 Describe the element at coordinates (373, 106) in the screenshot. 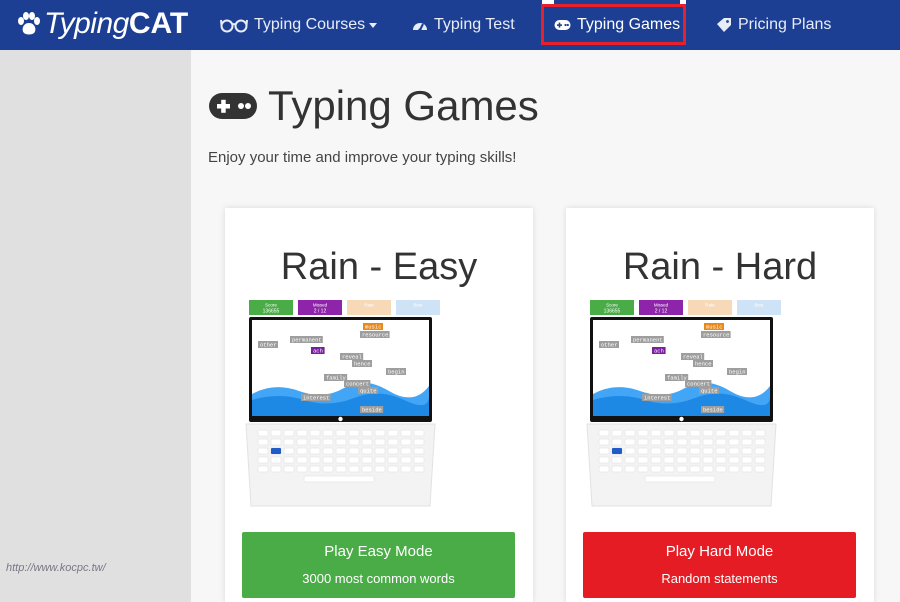

I see `page-title: Typing Games` at that location.